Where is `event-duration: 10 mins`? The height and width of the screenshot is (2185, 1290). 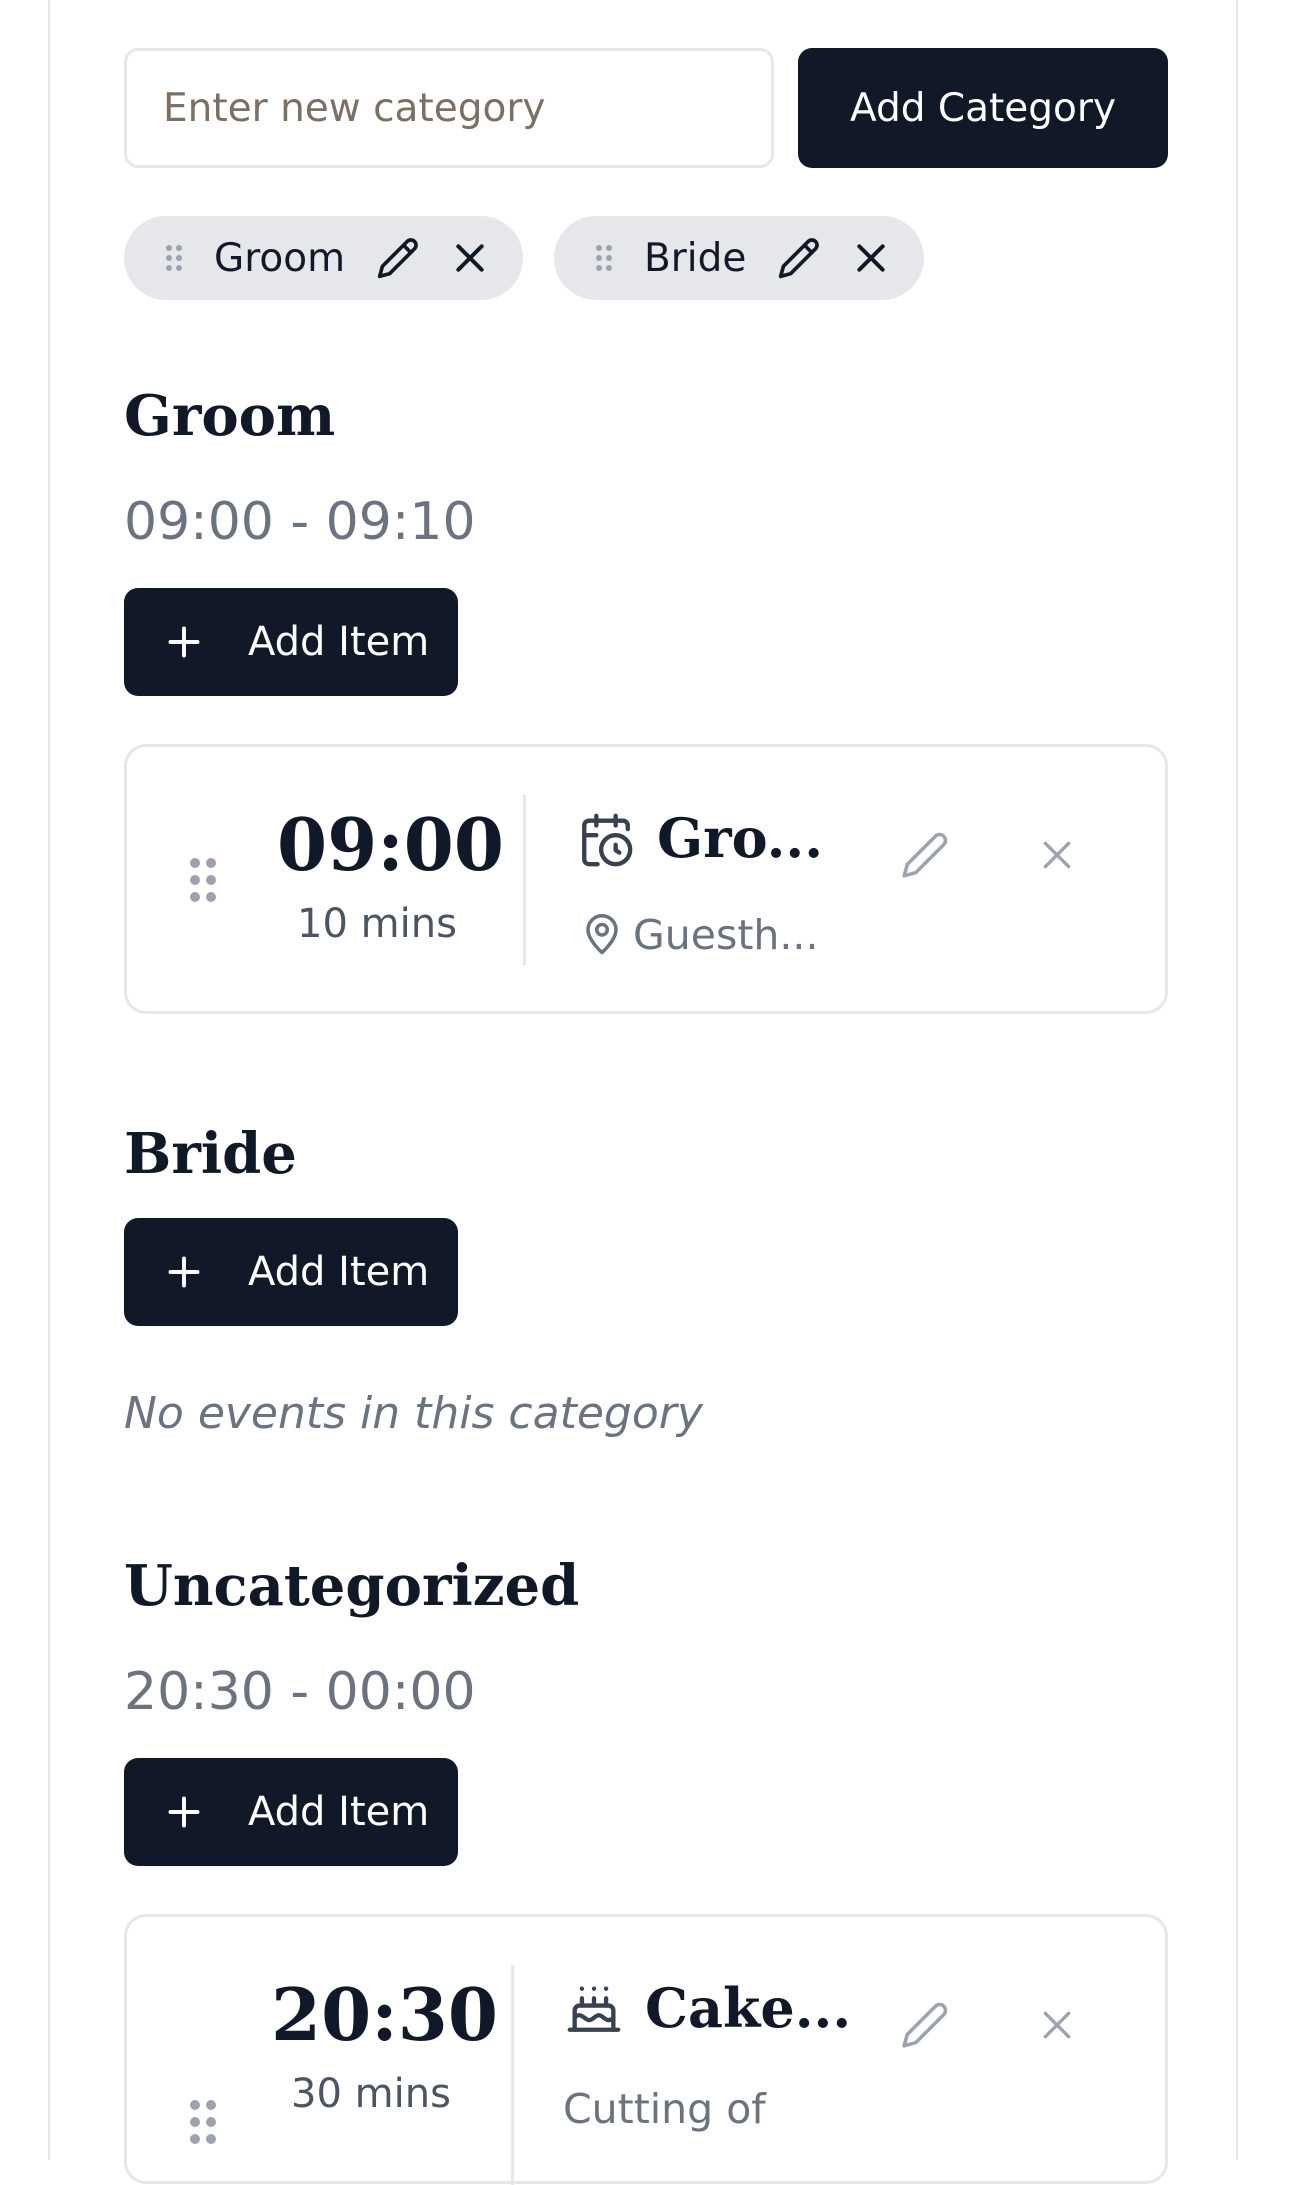
event-duration: 10 mins is located at coordinates (377, 924).